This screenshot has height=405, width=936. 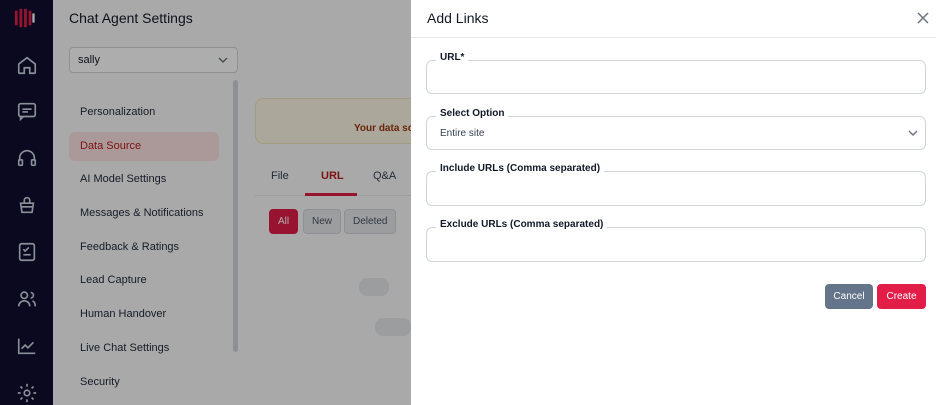 I want to click on exclude-urls-label: Exclude URLs (Comma separated), so click(x=522, y=224).